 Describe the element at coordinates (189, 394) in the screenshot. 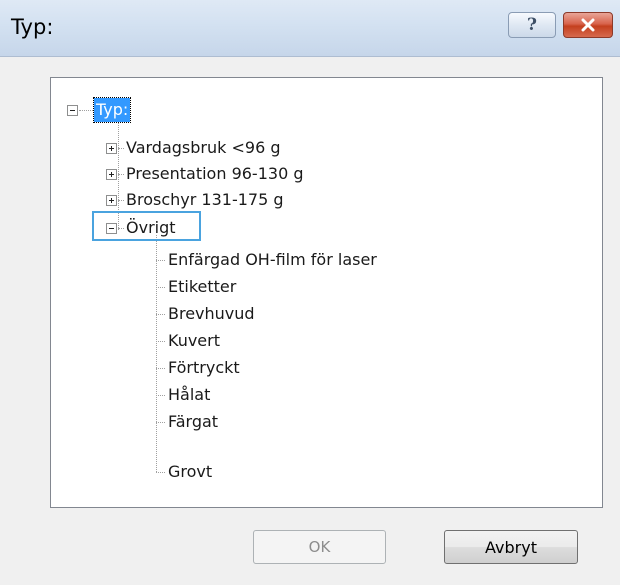

I see `tree-item-label: Hålat` at that location.